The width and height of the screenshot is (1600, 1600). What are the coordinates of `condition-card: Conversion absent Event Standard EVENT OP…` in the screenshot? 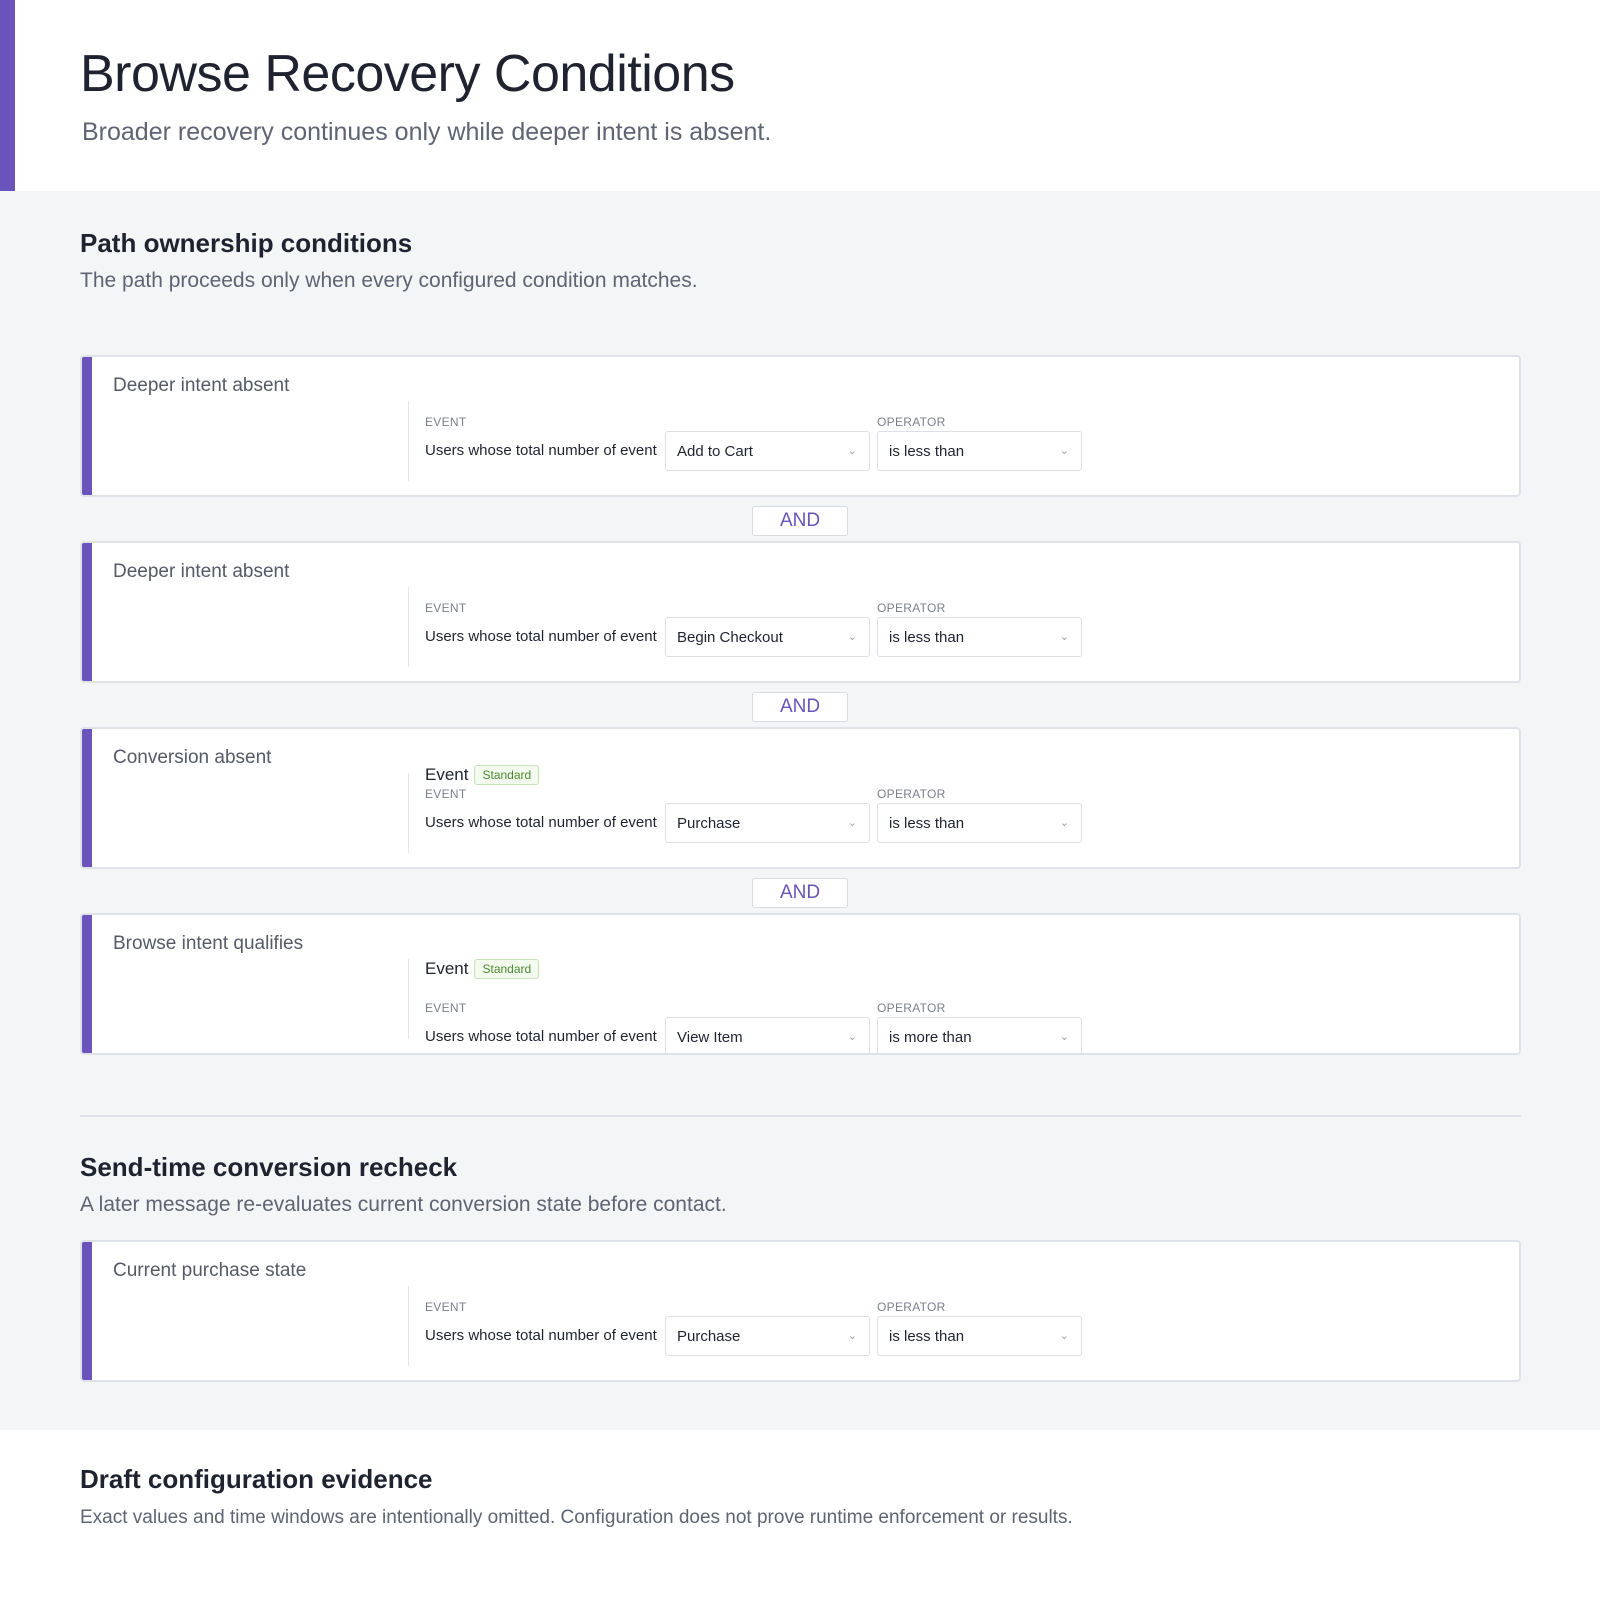 It's located at (800, 798).